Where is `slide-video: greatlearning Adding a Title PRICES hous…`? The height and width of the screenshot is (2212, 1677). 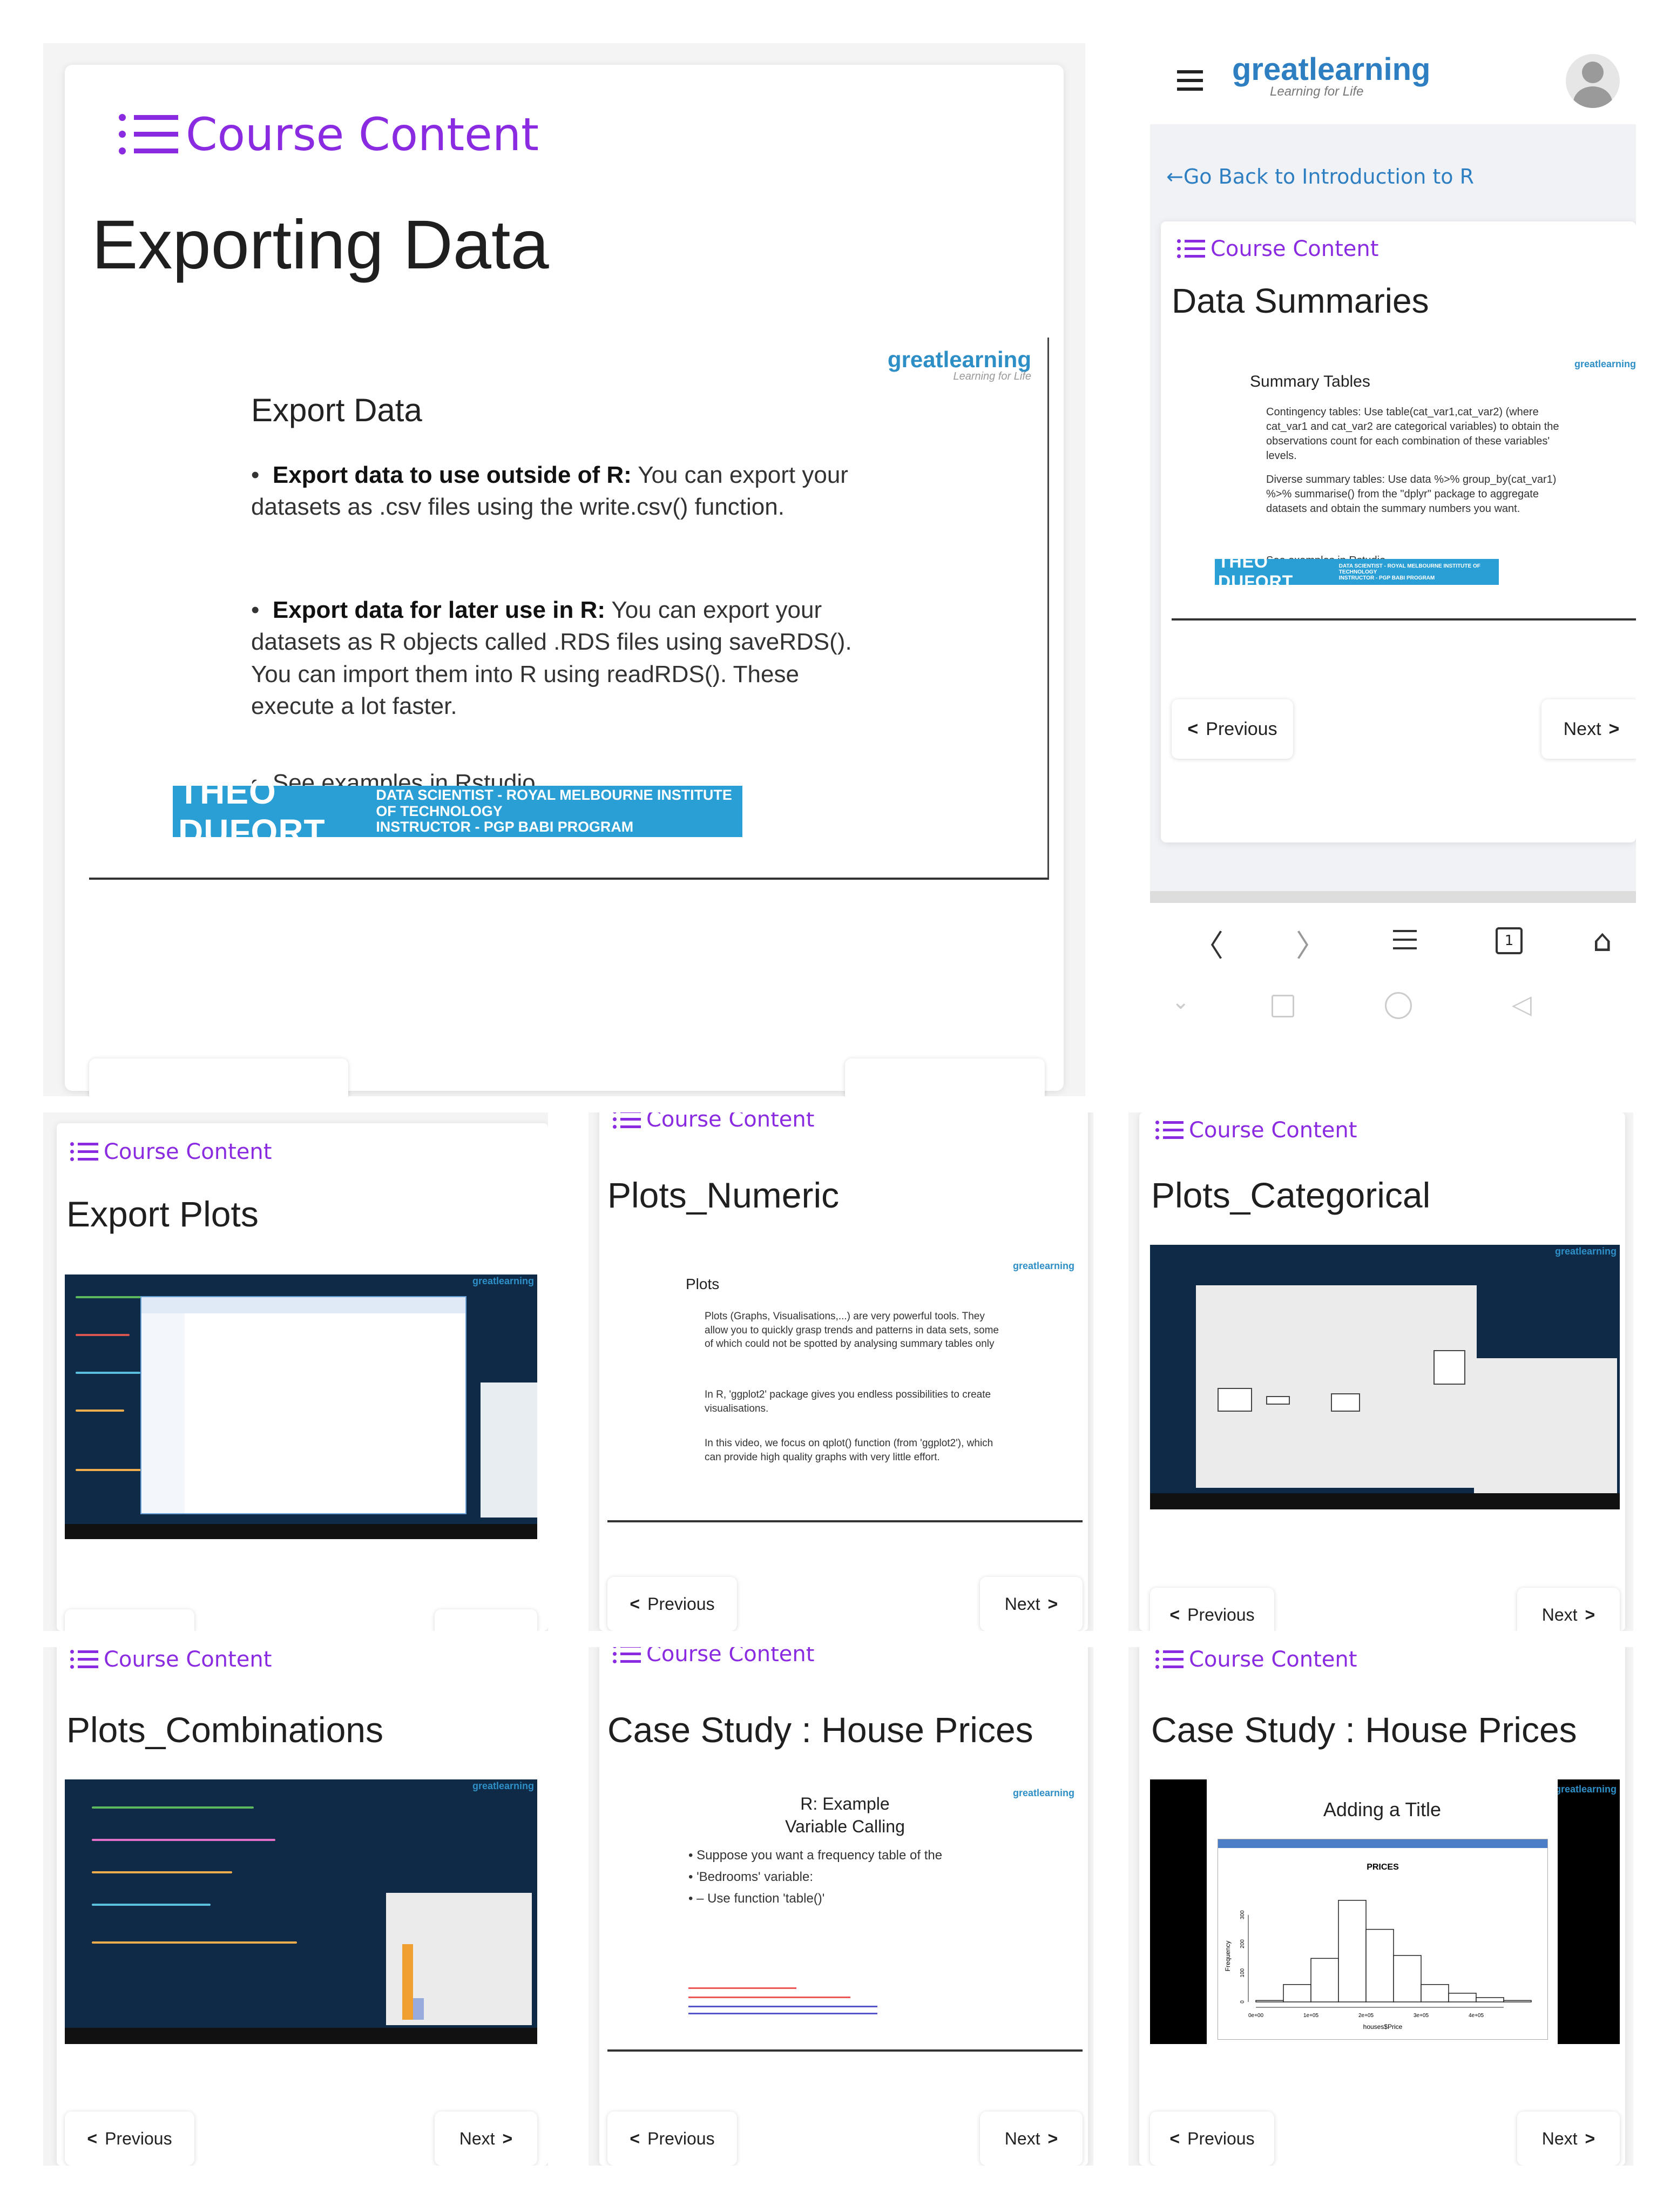
slide-video: greatlearning Adding a Title PRICES hous… is located at coordinates (1385, 1911).